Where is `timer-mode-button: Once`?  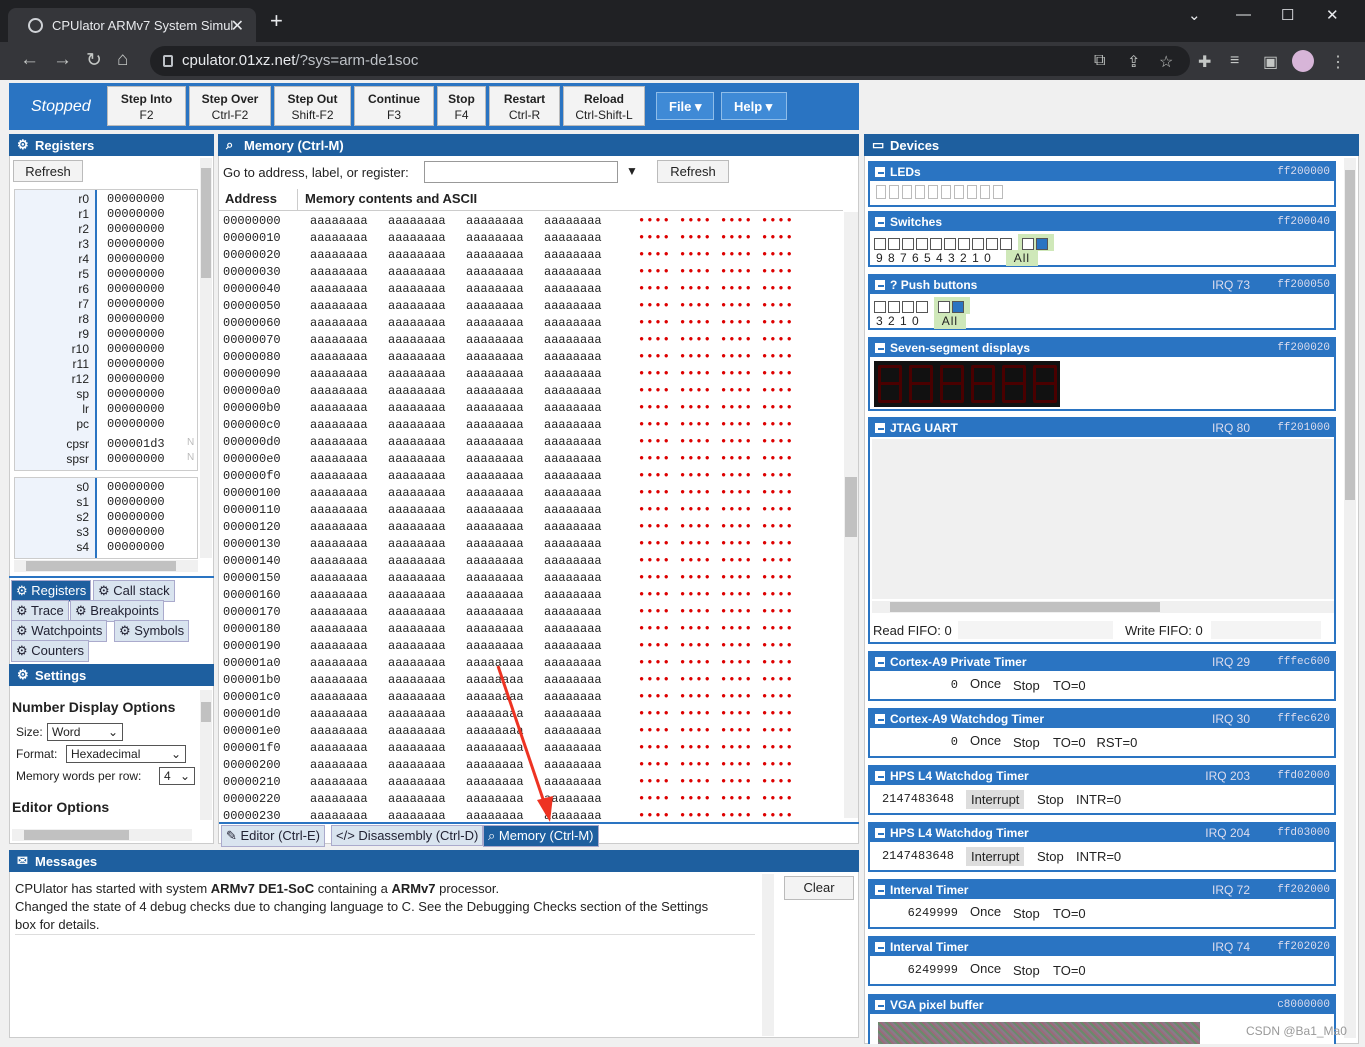 timer-mode-button: Once is located at coordinates (985, 911).